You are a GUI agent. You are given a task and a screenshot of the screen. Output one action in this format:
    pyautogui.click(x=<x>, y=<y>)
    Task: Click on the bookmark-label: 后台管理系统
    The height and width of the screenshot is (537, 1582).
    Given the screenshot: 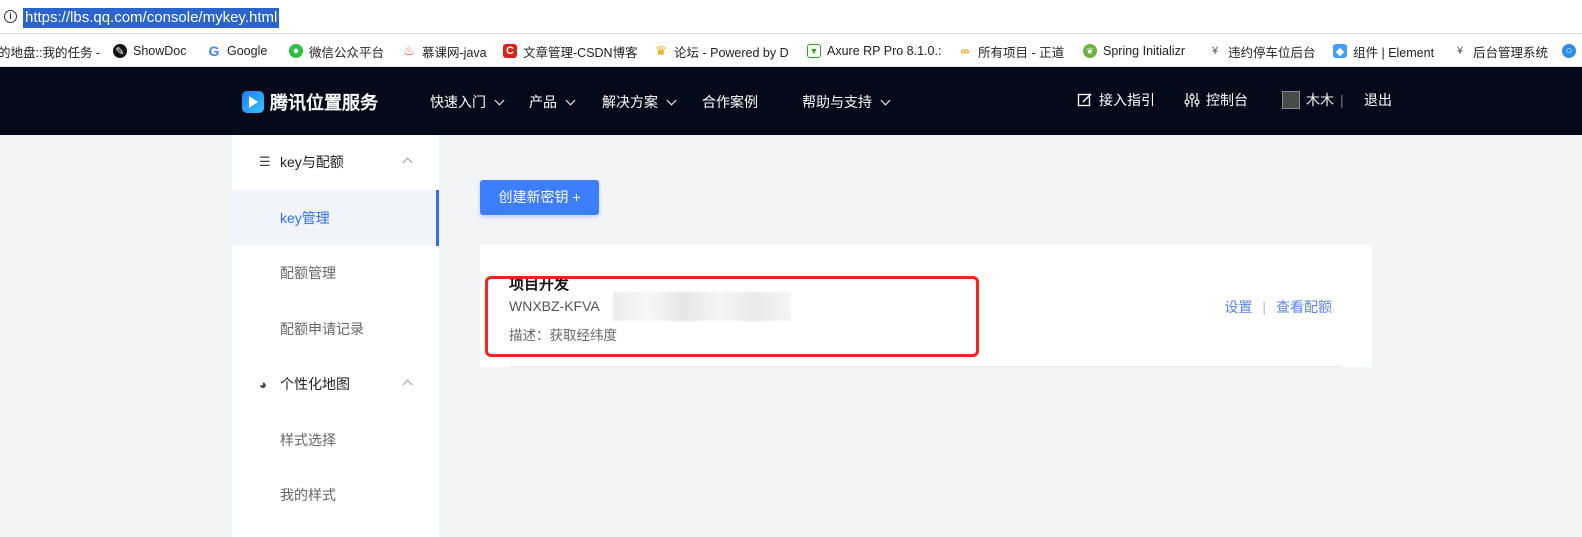 What is the action you would take?
    pyautogui.click(x=1511, y=52)
    